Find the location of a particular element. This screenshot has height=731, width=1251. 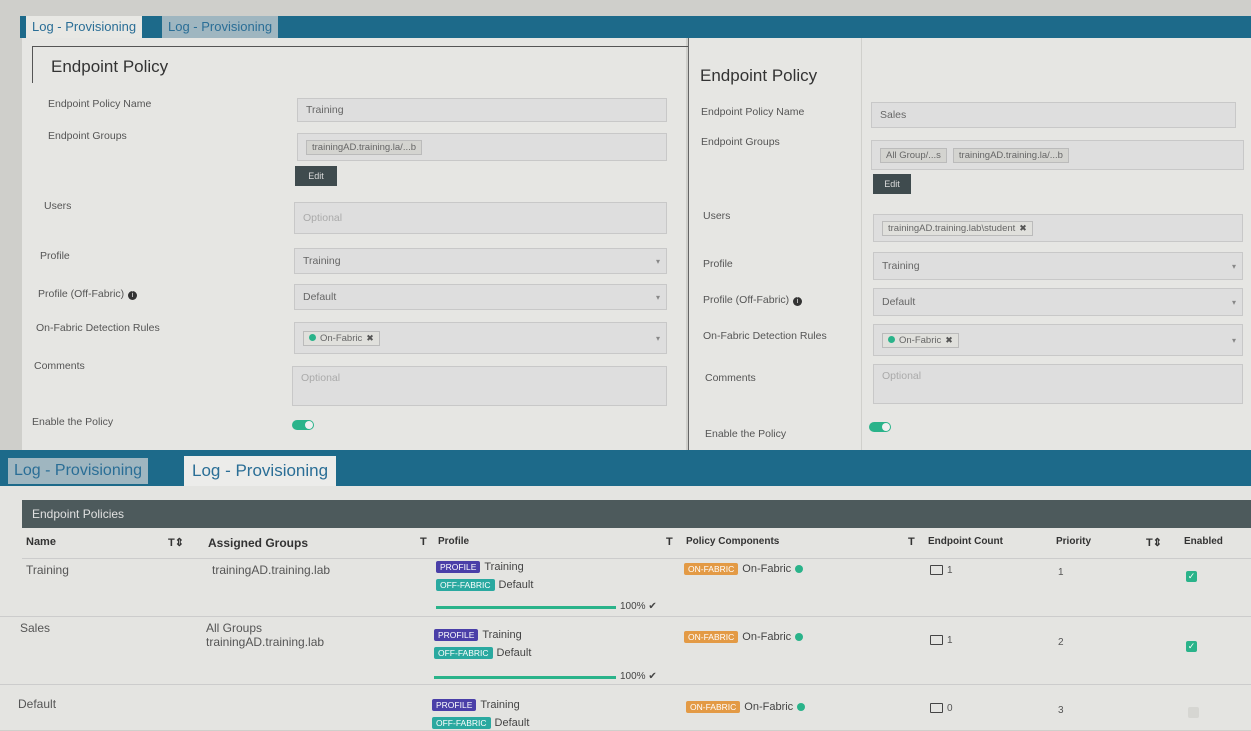

status-dot-icon is located at coordinates (891, 339).